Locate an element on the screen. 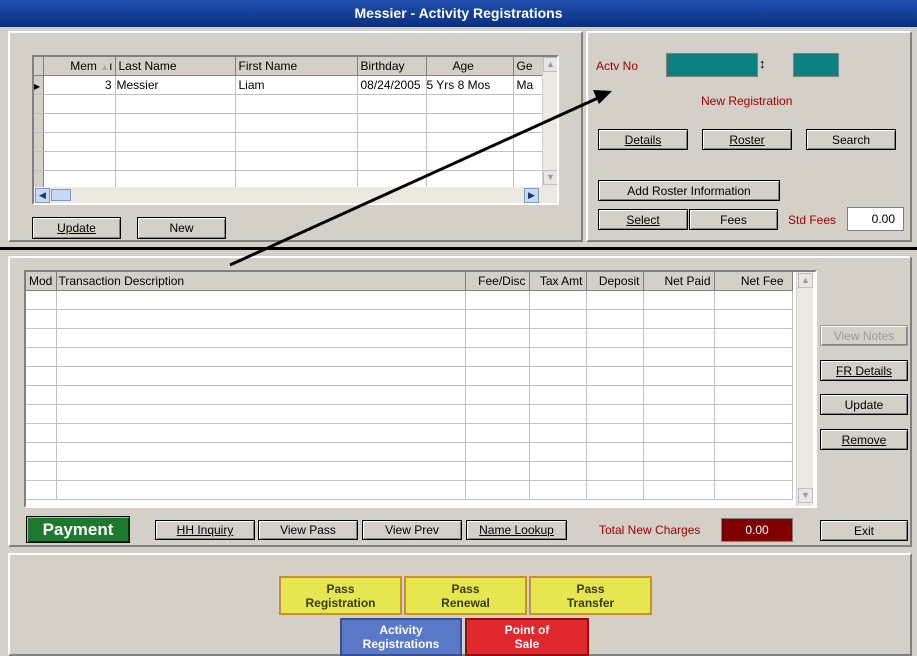 This screenshot has width=917, height=656. col-birthday: Birthday is located at coordinates (392, 66).